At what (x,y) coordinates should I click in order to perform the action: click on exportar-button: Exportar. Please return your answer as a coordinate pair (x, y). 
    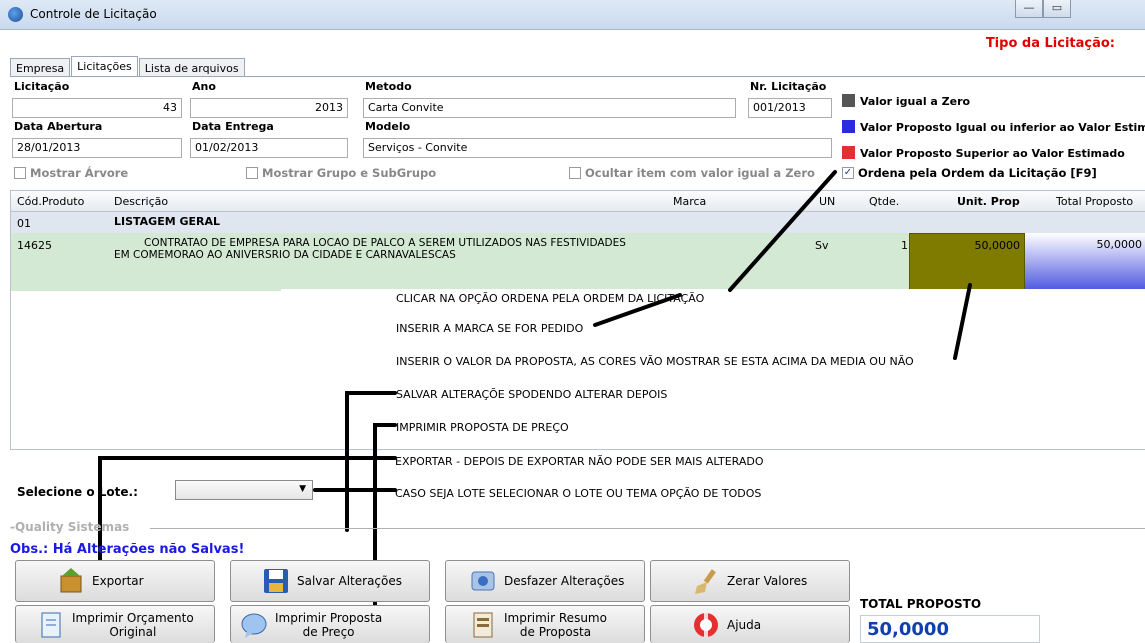
    Looking at the image, I should click on (115, 581).